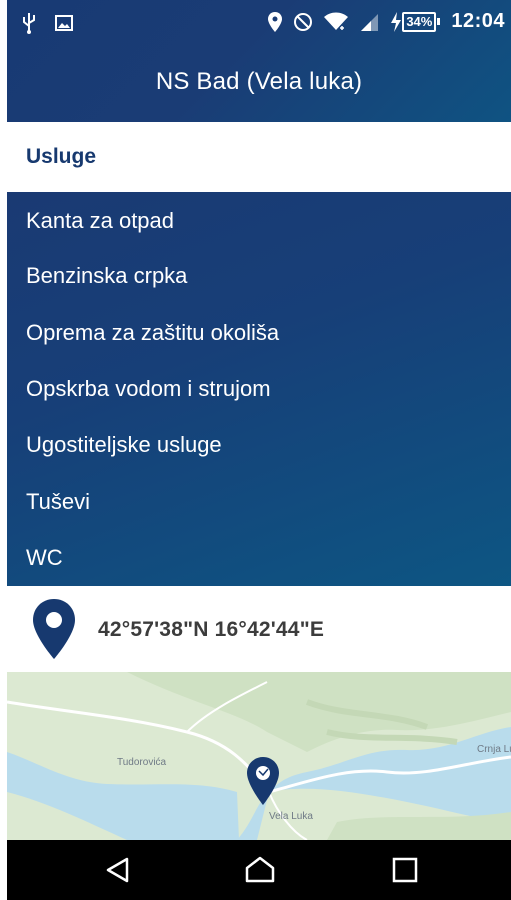  I want to click on list-item: Opskrba vodom i strujom, so click(259, 389).